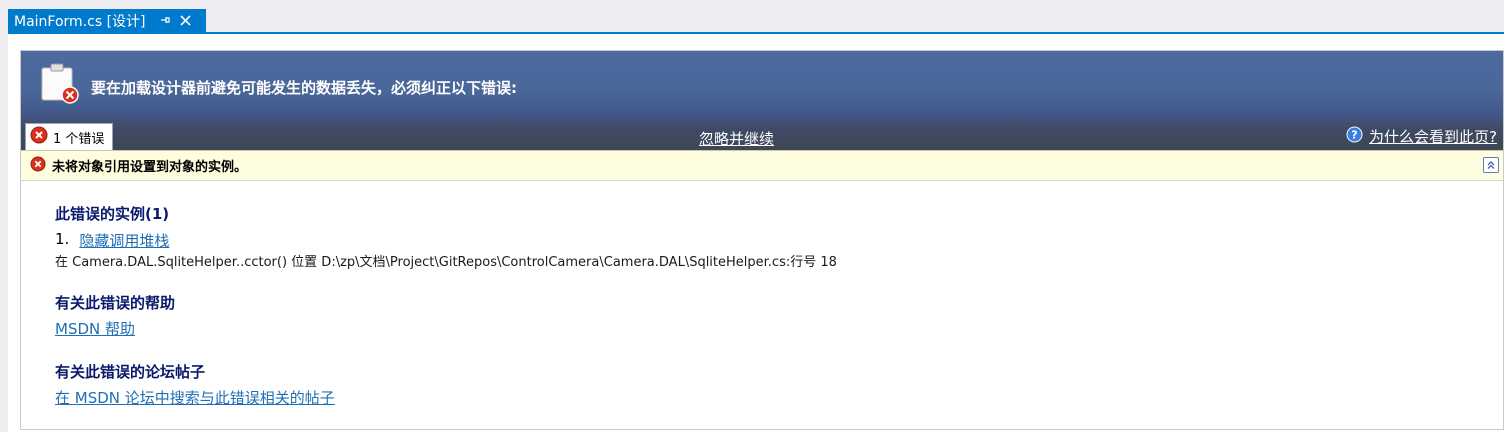 The height and width of the screenshot is (432, 1504). Describe the element at coordinates (1491, 165) in the screenshot. I see `collapse-icon` at that location.